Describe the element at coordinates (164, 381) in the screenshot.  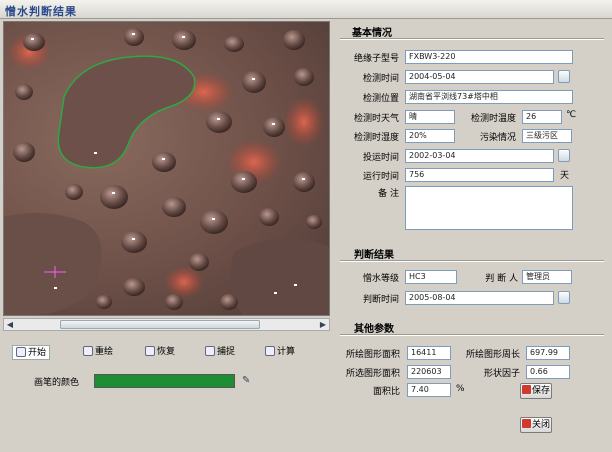
I see `pen-color-swatch` at that location.